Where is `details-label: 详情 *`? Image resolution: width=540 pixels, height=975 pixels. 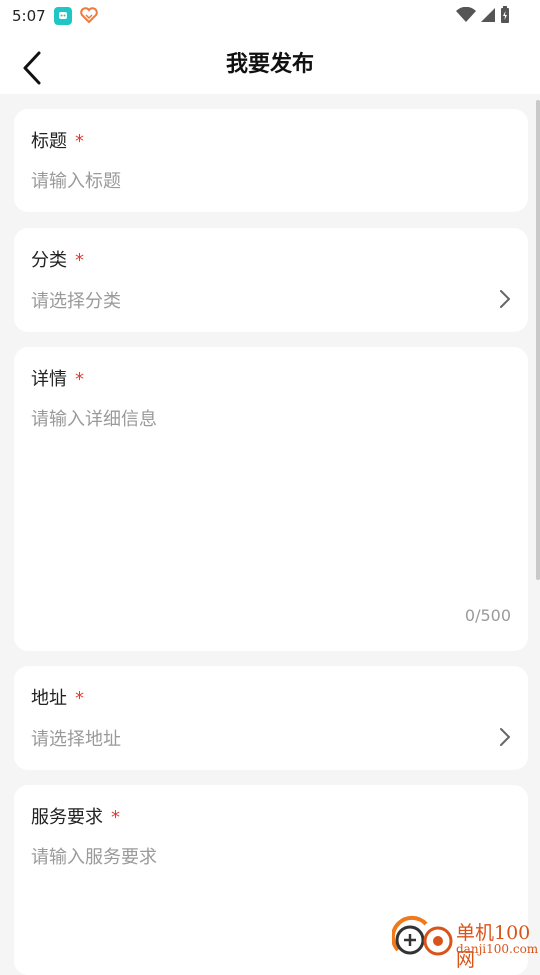 details-label: 详情 * is located at coordinates (57, 378).